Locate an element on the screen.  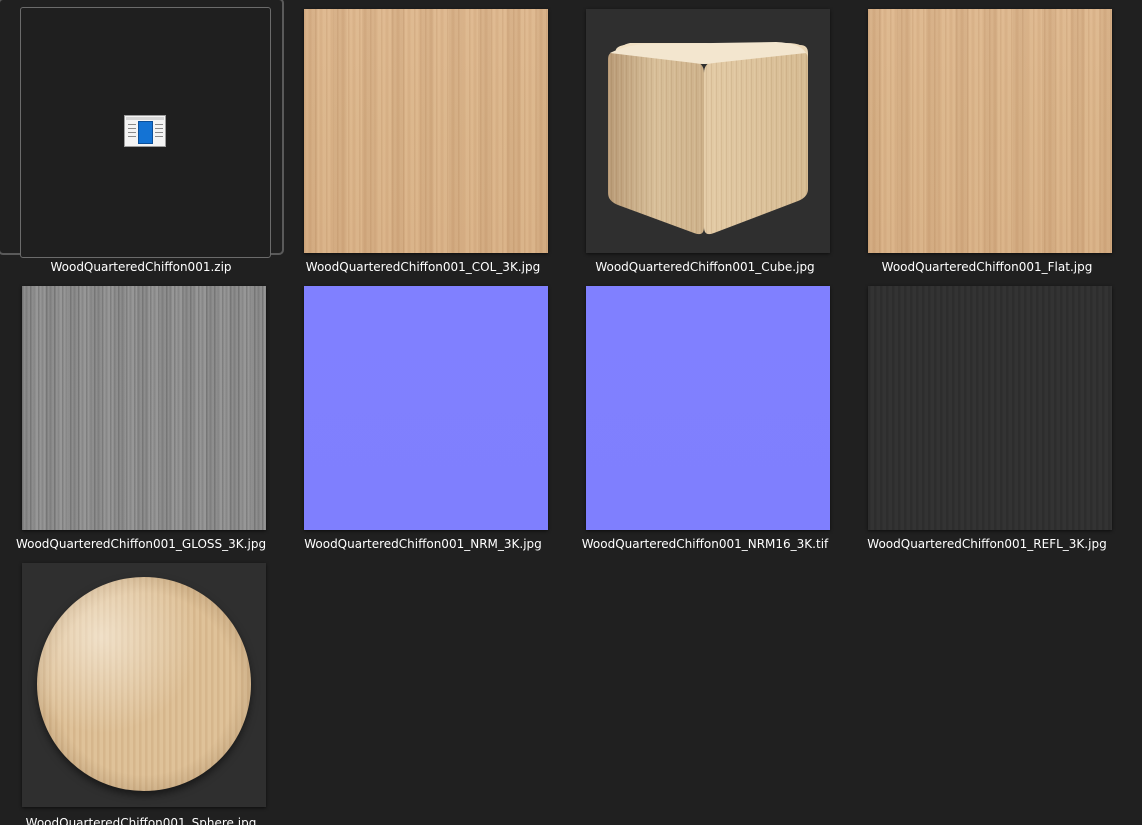
file-name-label: WoodQuarteredChiffon001_Flat.jpg is located at coordinates (987, 267).